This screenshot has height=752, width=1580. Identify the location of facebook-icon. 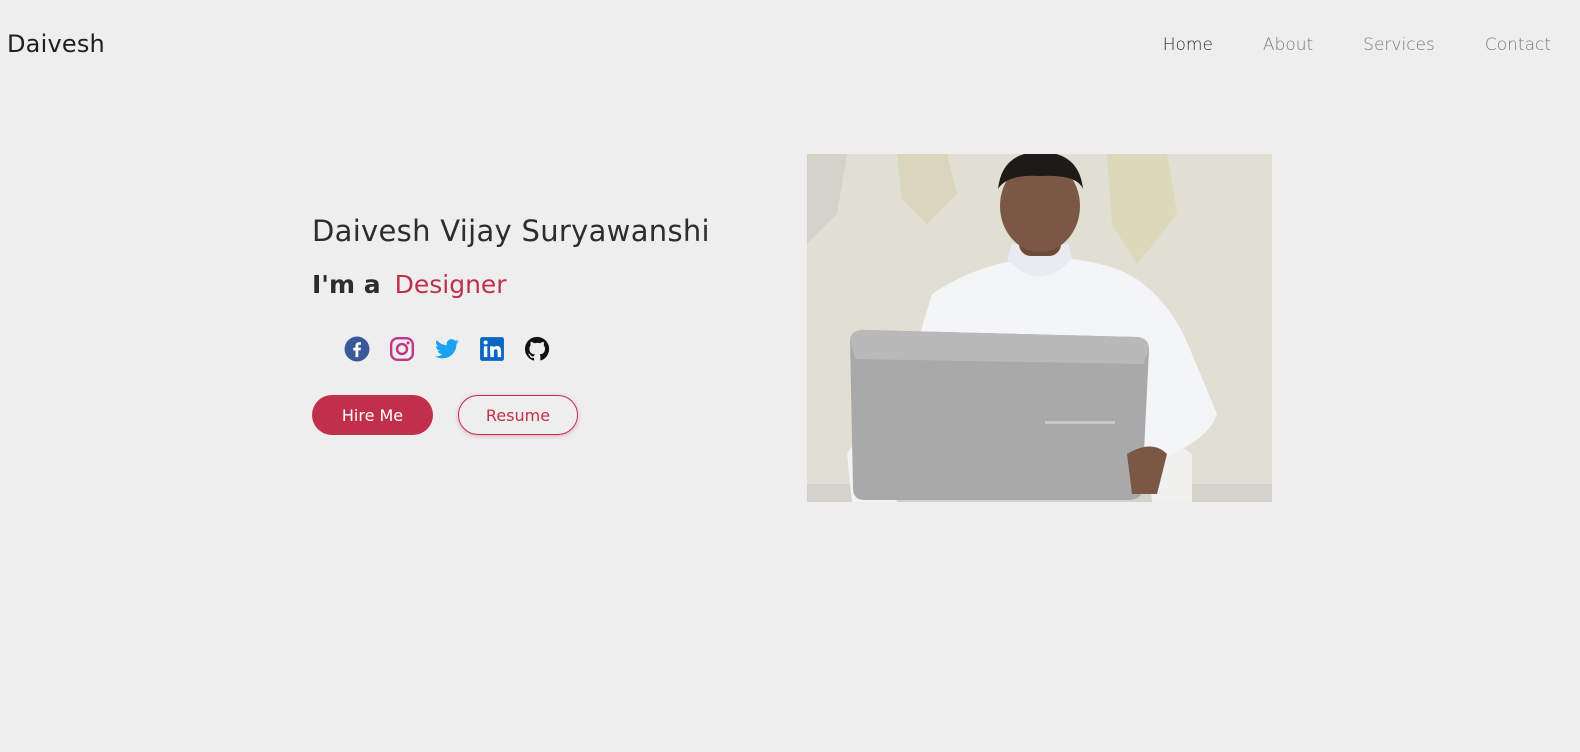
(357, 349).